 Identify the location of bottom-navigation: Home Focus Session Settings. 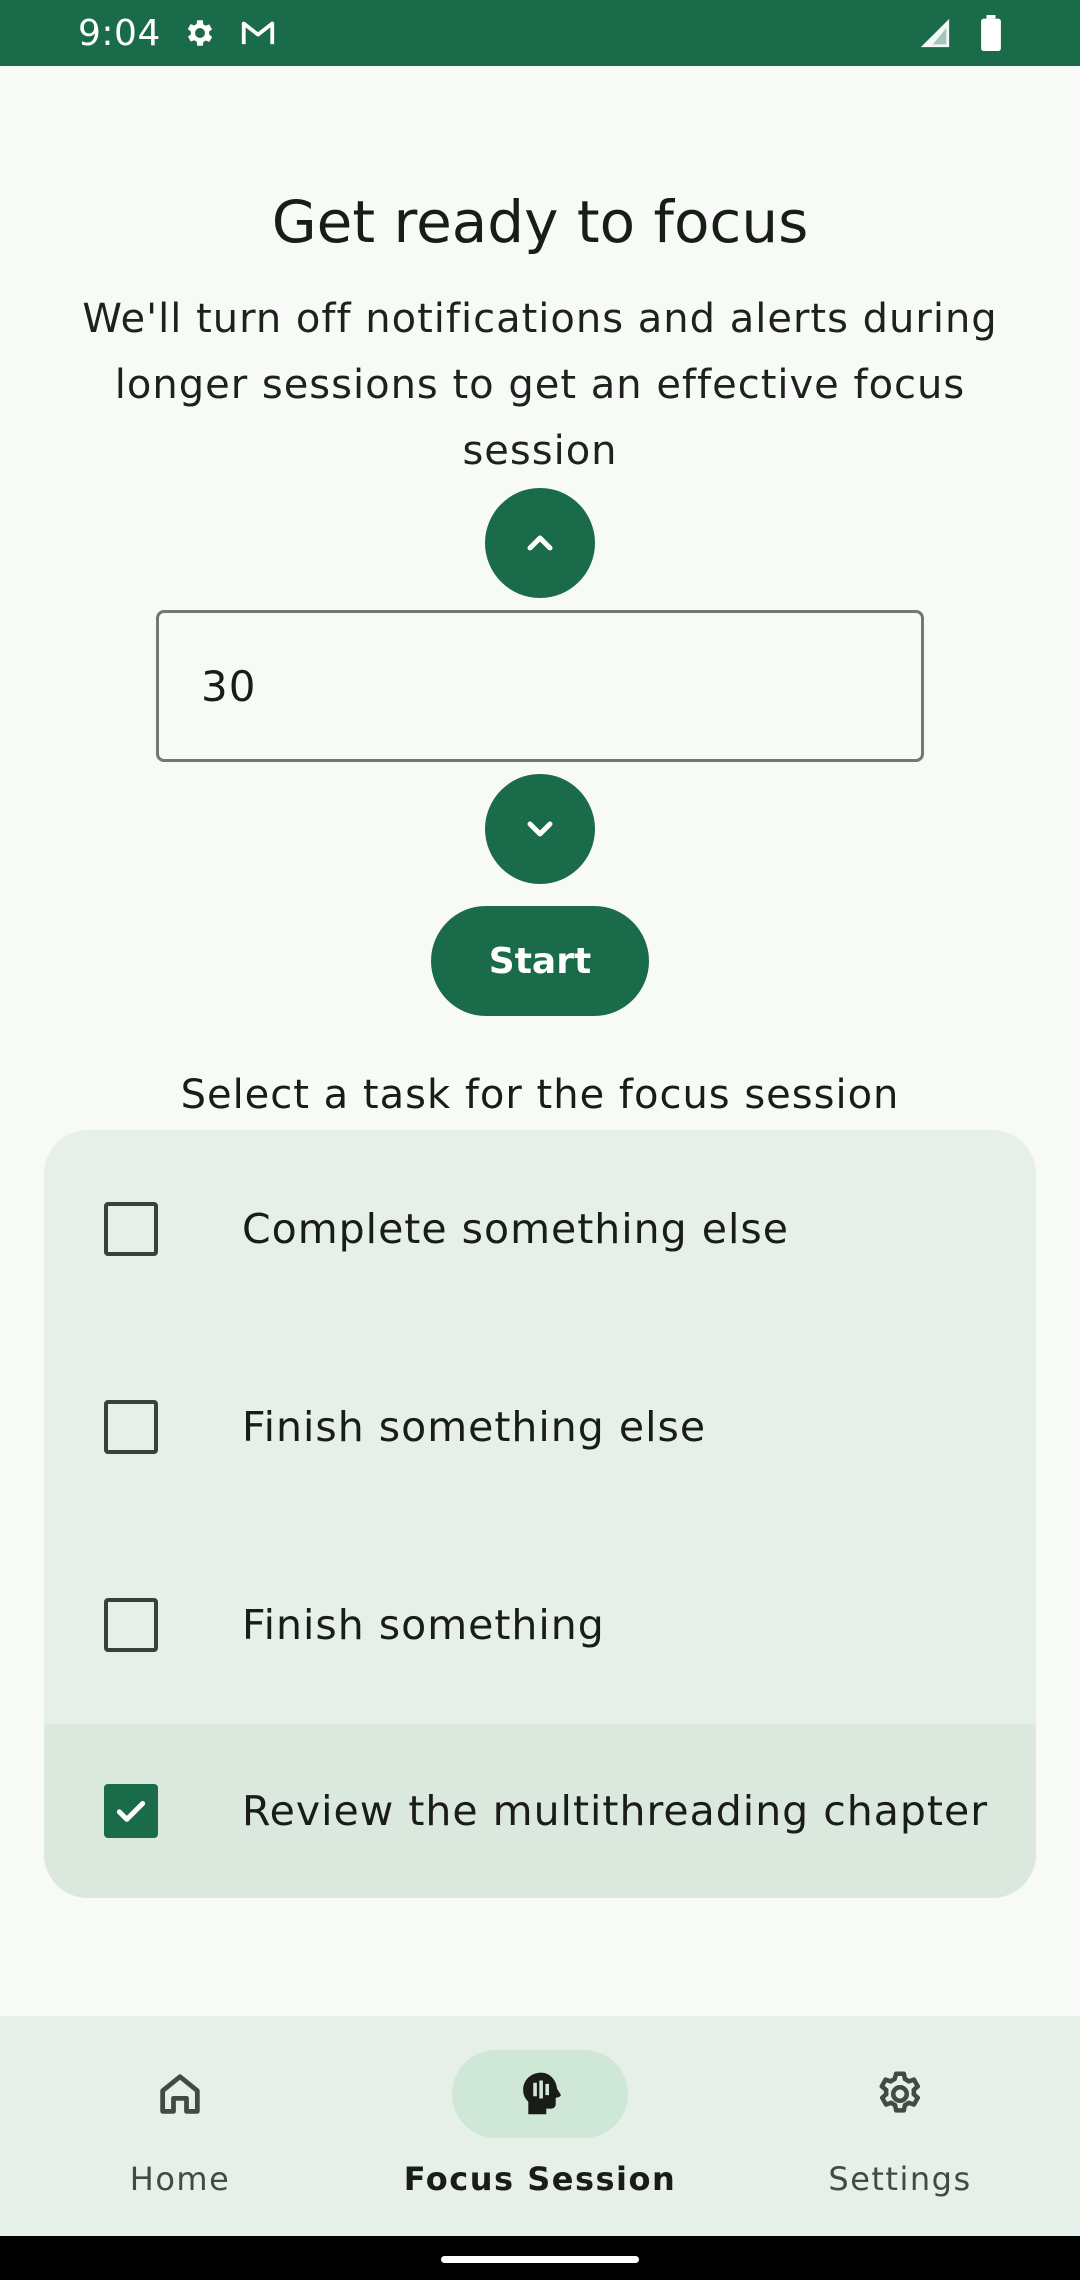
(540, 2126).